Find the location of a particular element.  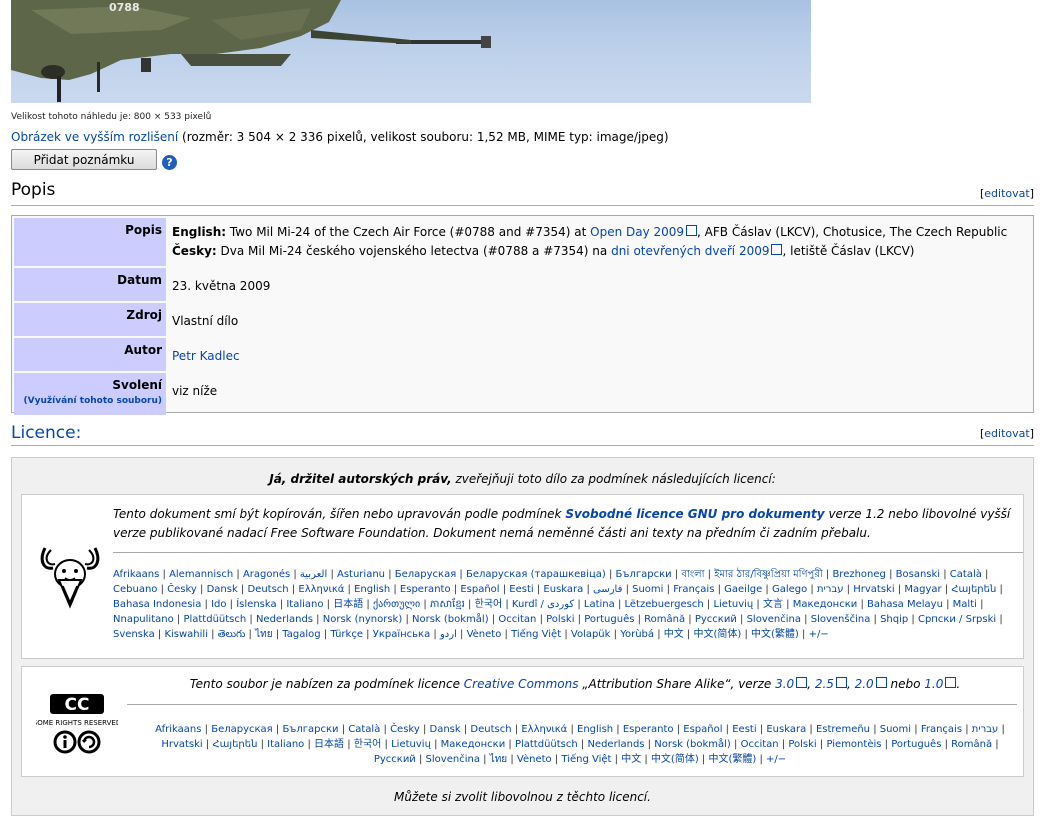

language-link: Norsk (bokmål) is located at coordinates (450, 619).